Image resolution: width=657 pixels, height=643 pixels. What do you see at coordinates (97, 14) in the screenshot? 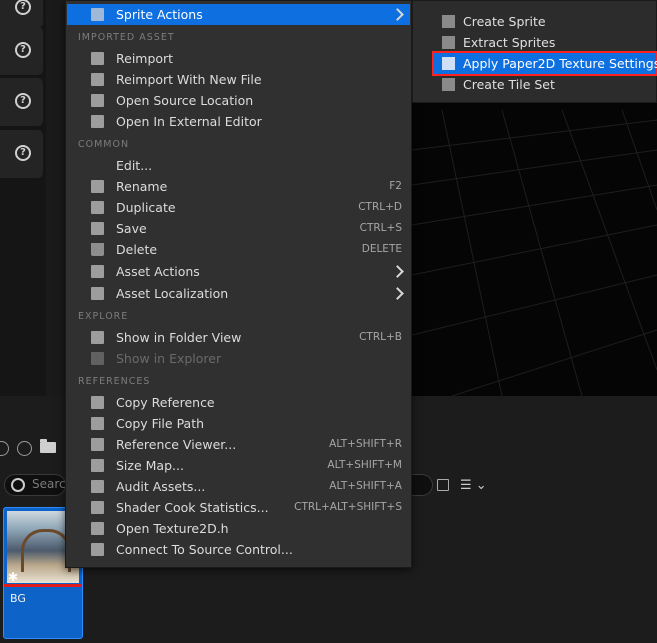
I see `sprite-actions-icon` at bounding box center [97, 14].